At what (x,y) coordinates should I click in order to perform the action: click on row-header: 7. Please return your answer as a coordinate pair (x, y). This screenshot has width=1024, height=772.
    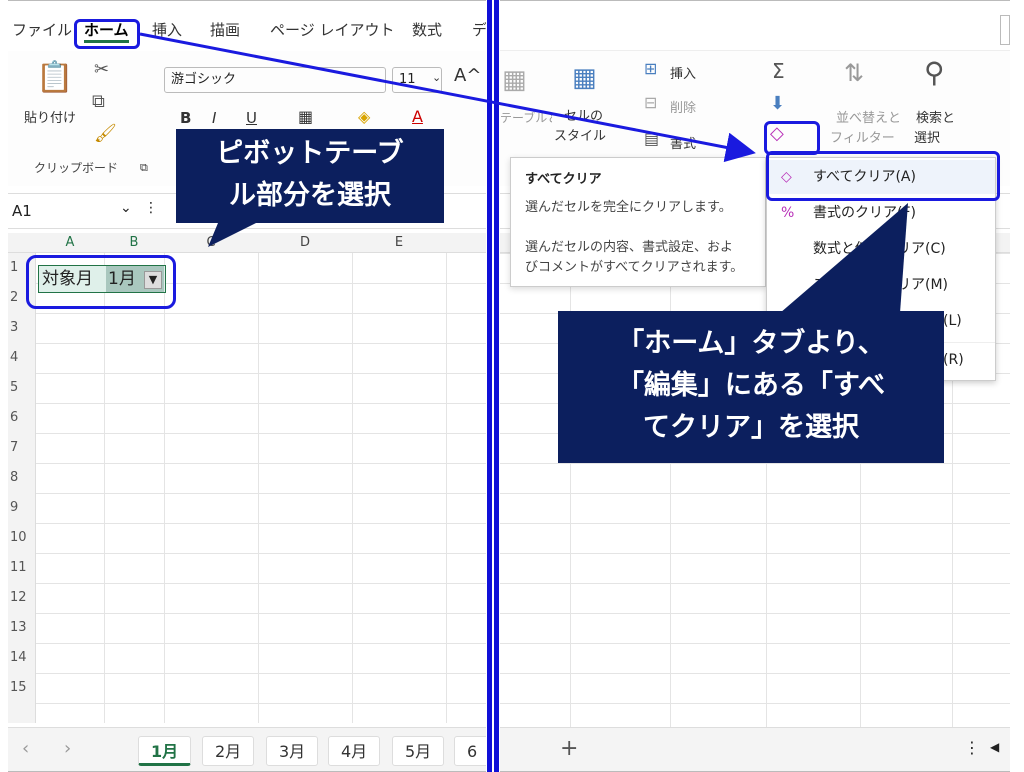
    Looking at the image, I should click on (22, 448).